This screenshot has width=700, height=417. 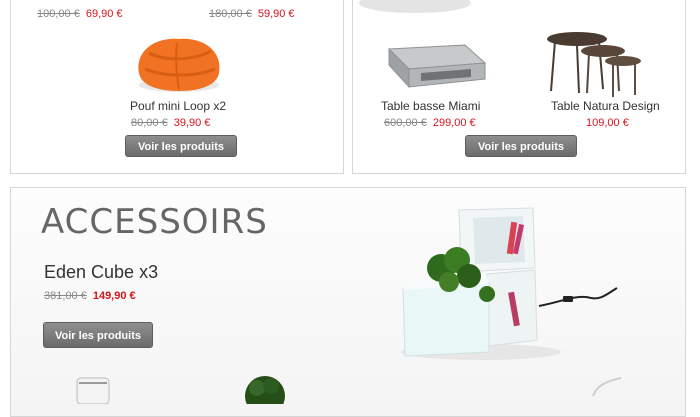 What do you see at coordinates (516, 282) in the screenshot?
I see `eden-cube-image` at bounding box center [516, 282].